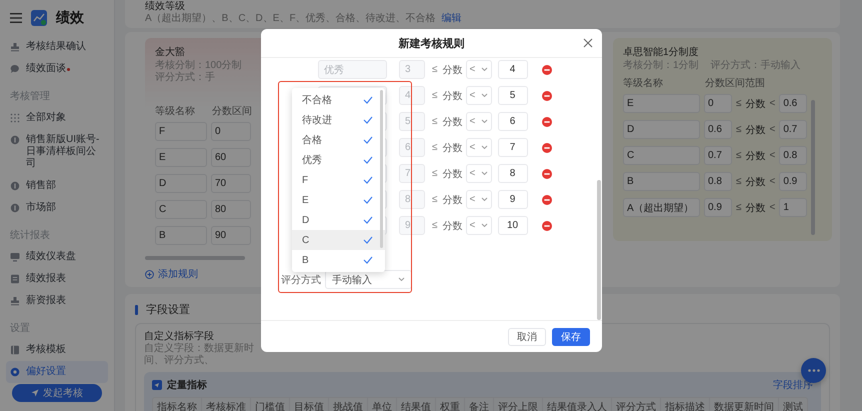 The image size is (862, 411). I want to click on grade-list: A（超出期望）、B、C、D、E、F、优秀、合格、待改进、不合格, so click(290, 19).